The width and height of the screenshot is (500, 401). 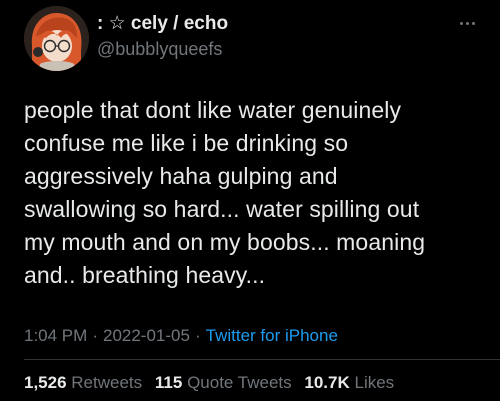 I want to click on quote-tweets-stat: 115 Quote Tweets, so click(x=223, y=382).